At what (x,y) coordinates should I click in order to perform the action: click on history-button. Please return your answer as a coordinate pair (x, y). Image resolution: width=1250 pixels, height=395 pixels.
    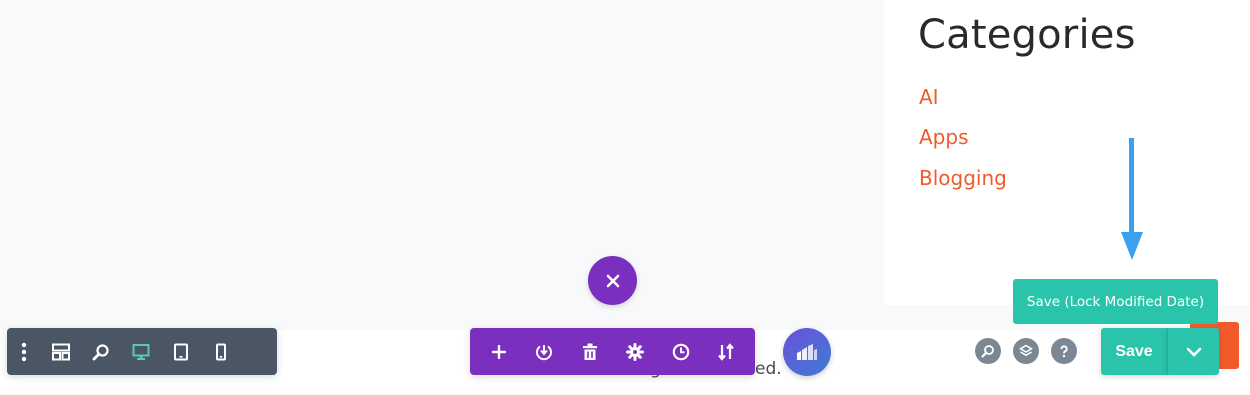
    Looking at the image, I should click on (681, 351).